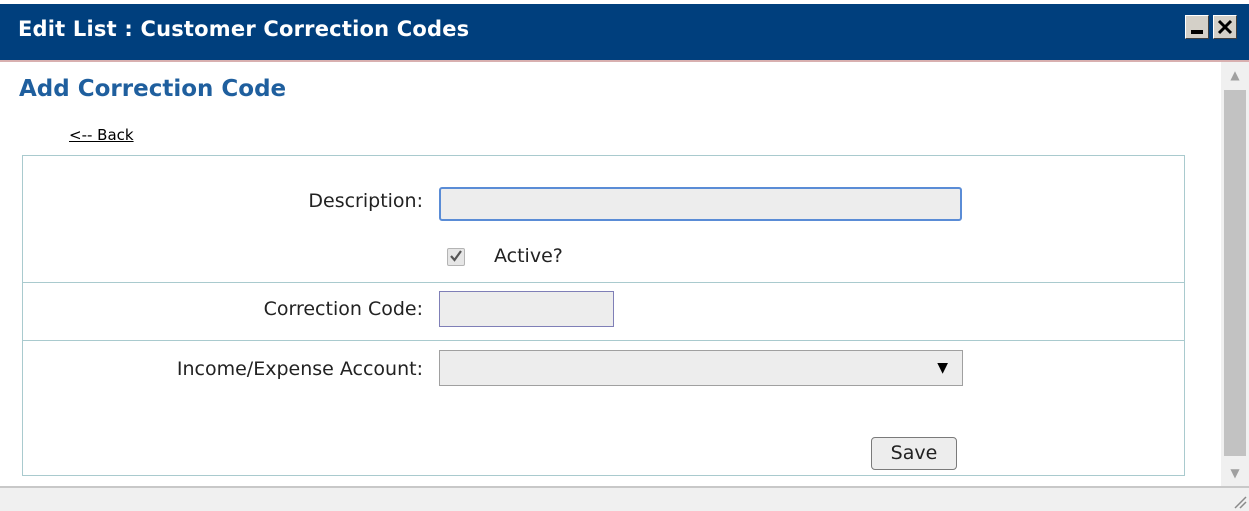  I want to click on vertical-scrollbar: ▲ ▼, so click(1235, 274).